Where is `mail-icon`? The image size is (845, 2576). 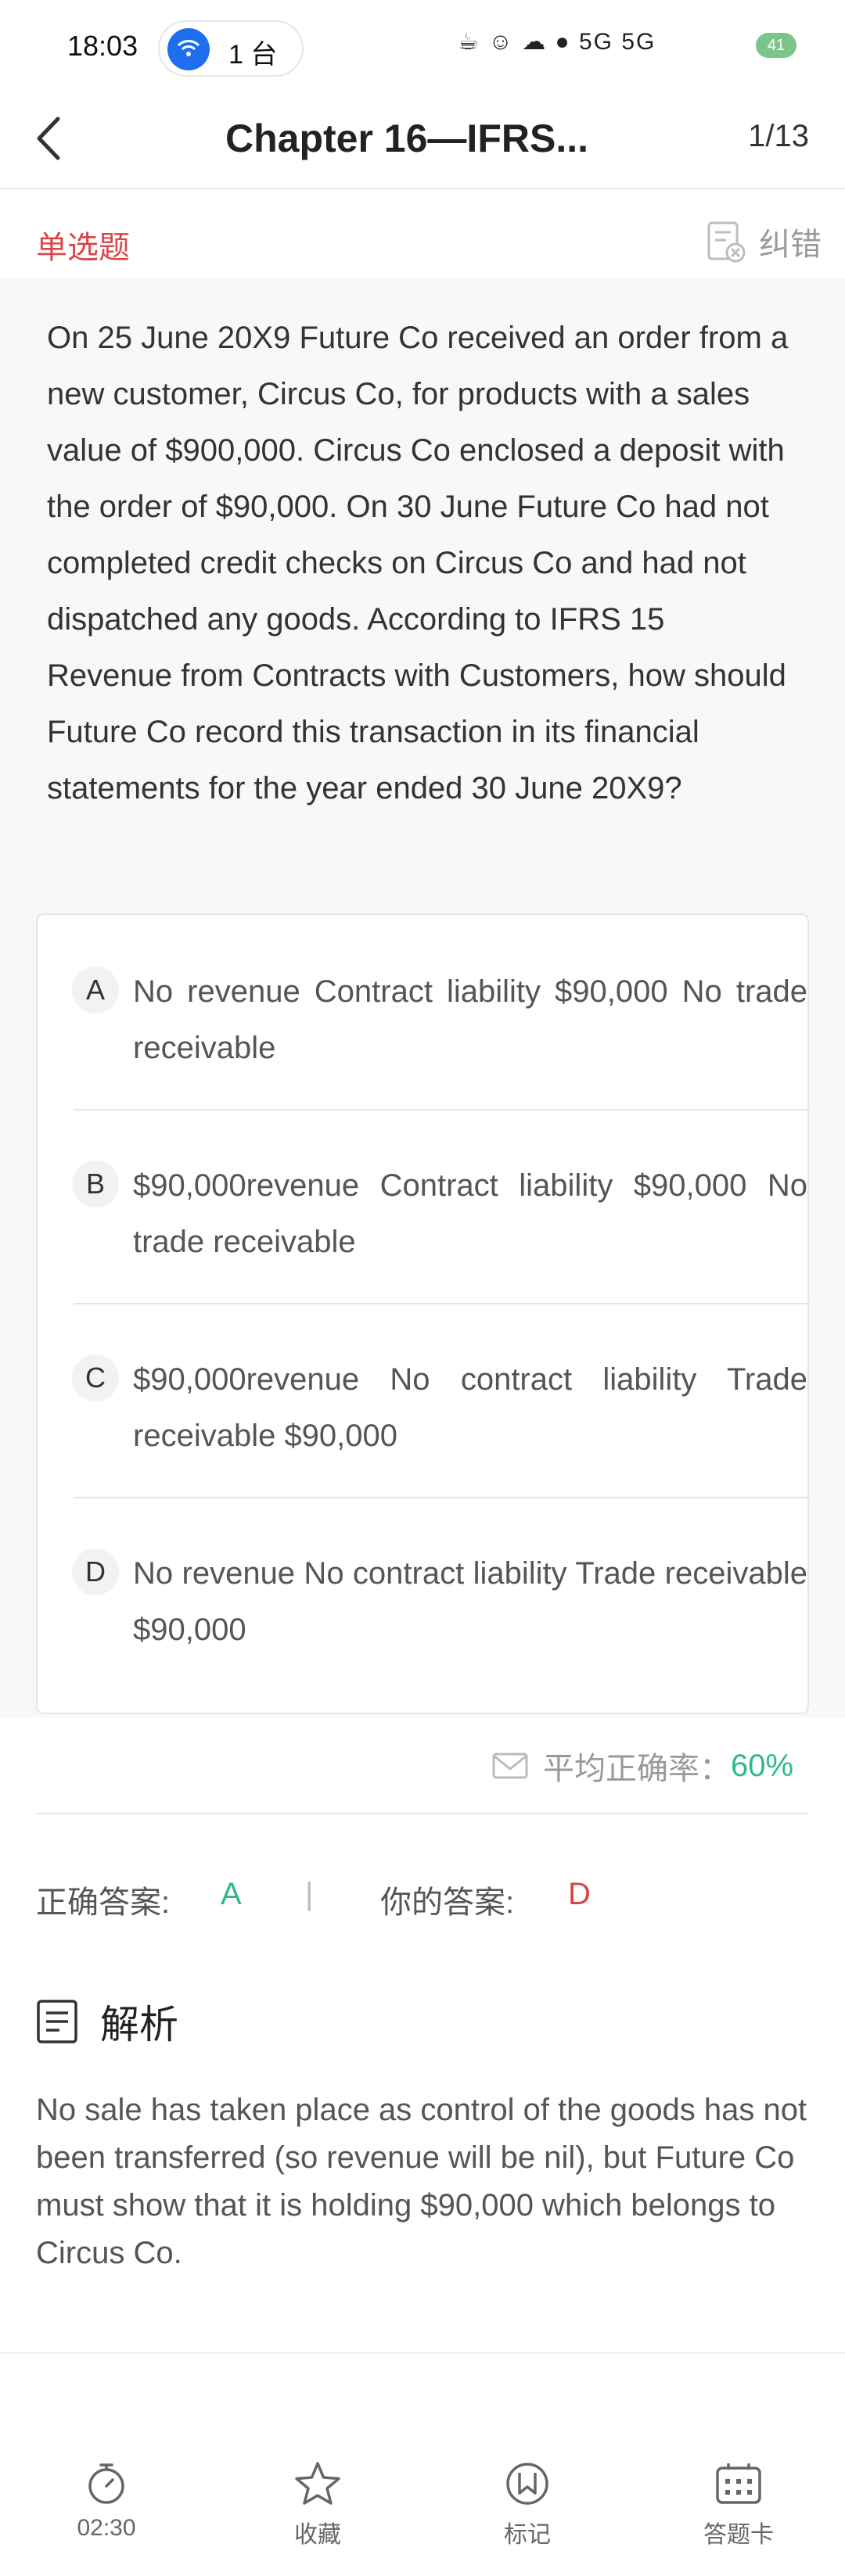 mail-icon is located at coordinates (510, 1766).